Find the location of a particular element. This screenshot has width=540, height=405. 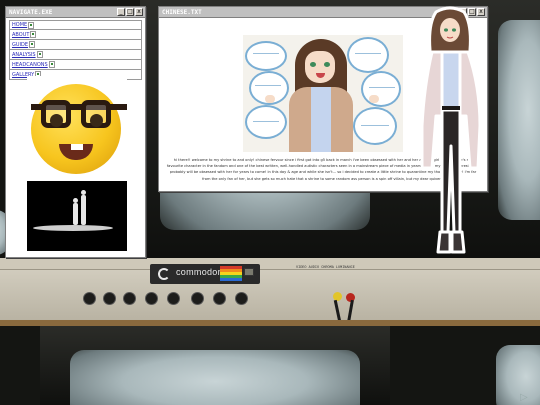

maximize-button: □ is located at coordinates (130, 12).